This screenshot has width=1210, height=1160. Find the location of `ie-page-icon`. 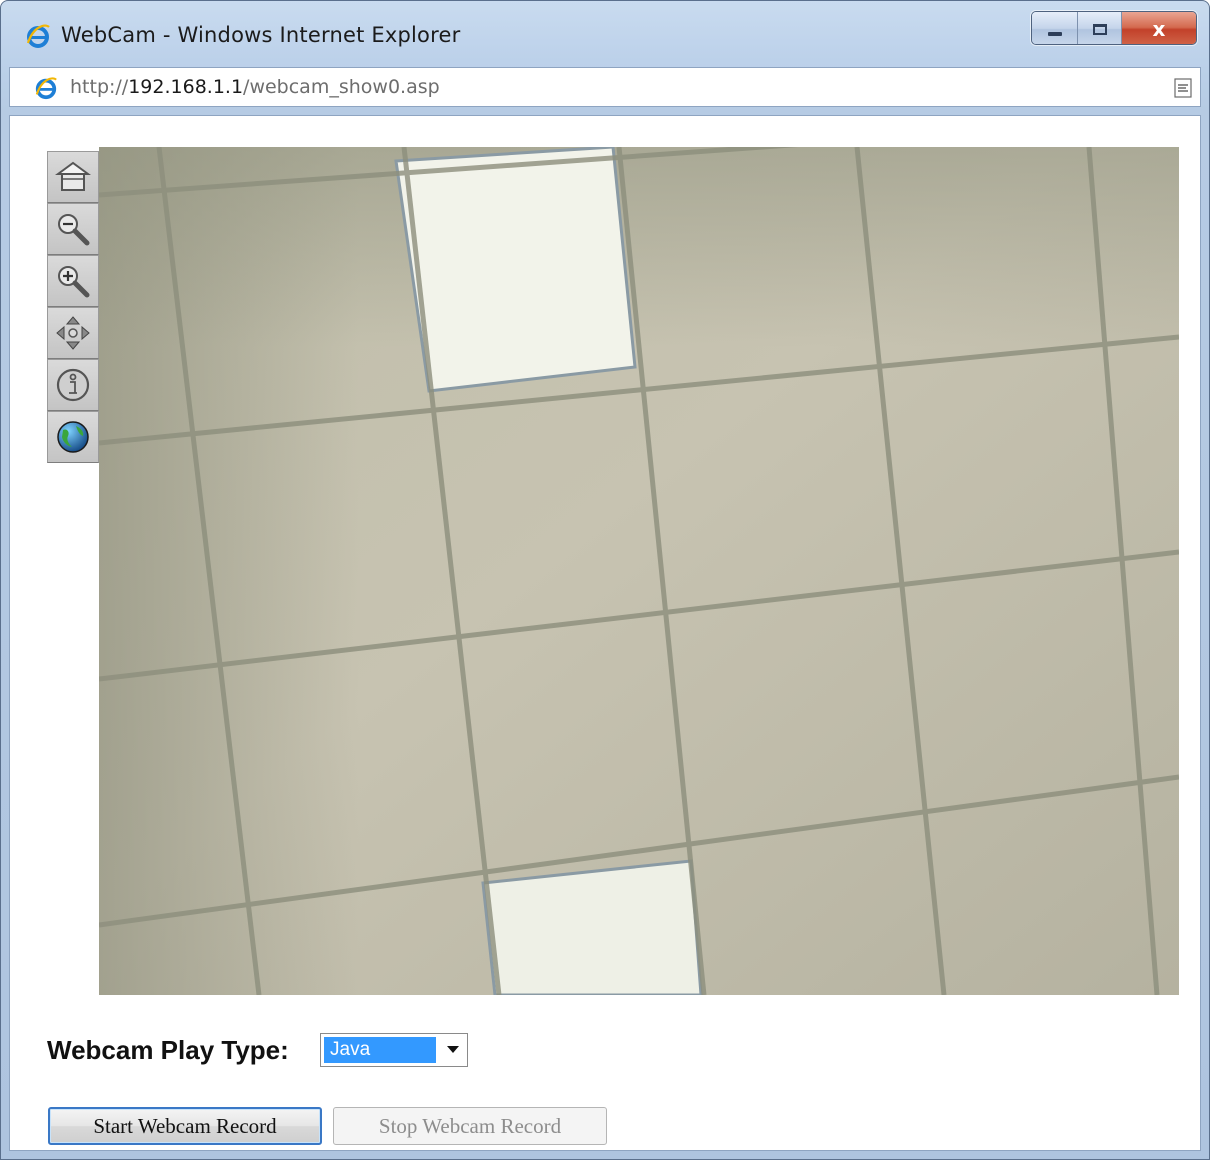

ie-page-icon is located at coordinates (46, 88).